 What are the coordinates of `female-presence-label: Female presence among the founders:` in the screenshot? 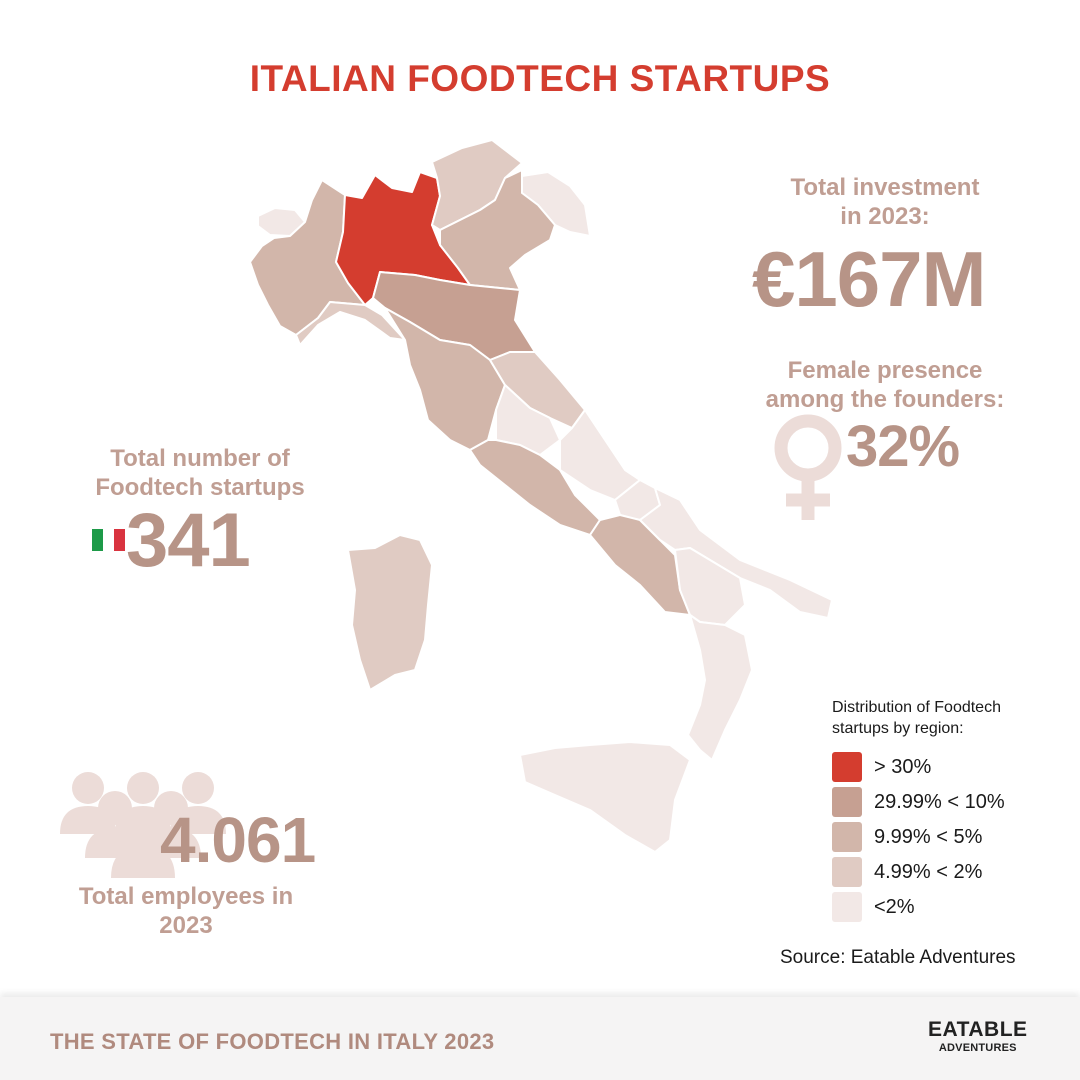 It's located at (885, 385).